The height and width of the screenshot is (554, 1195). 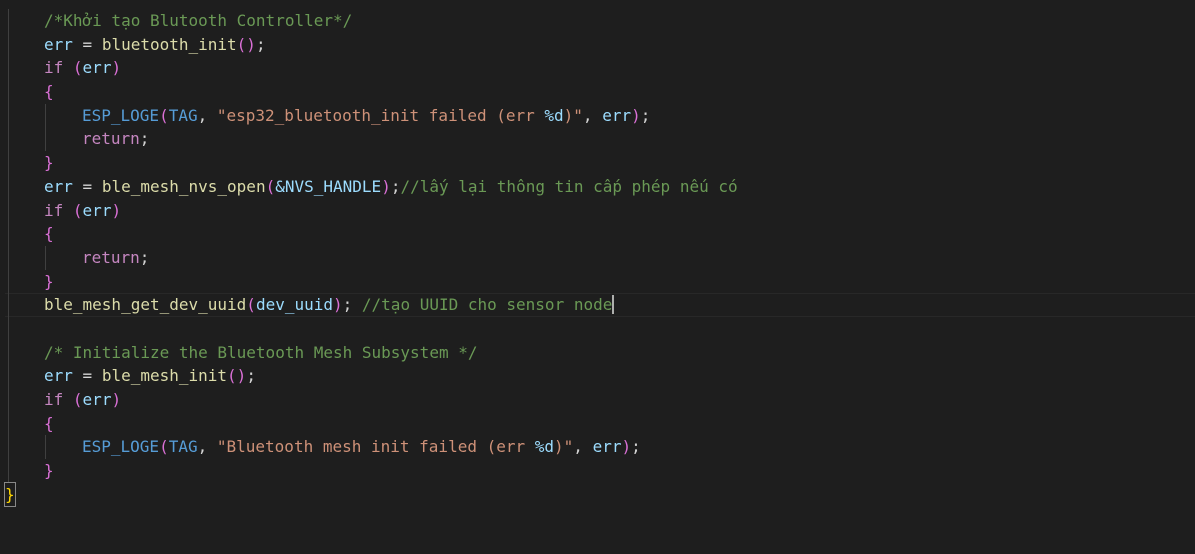 What do you see at coordinates (145, 305) in the screenshot?
I see `function-name: ble_mesh_get_dev_uuid` at bounding box center [145, 305].